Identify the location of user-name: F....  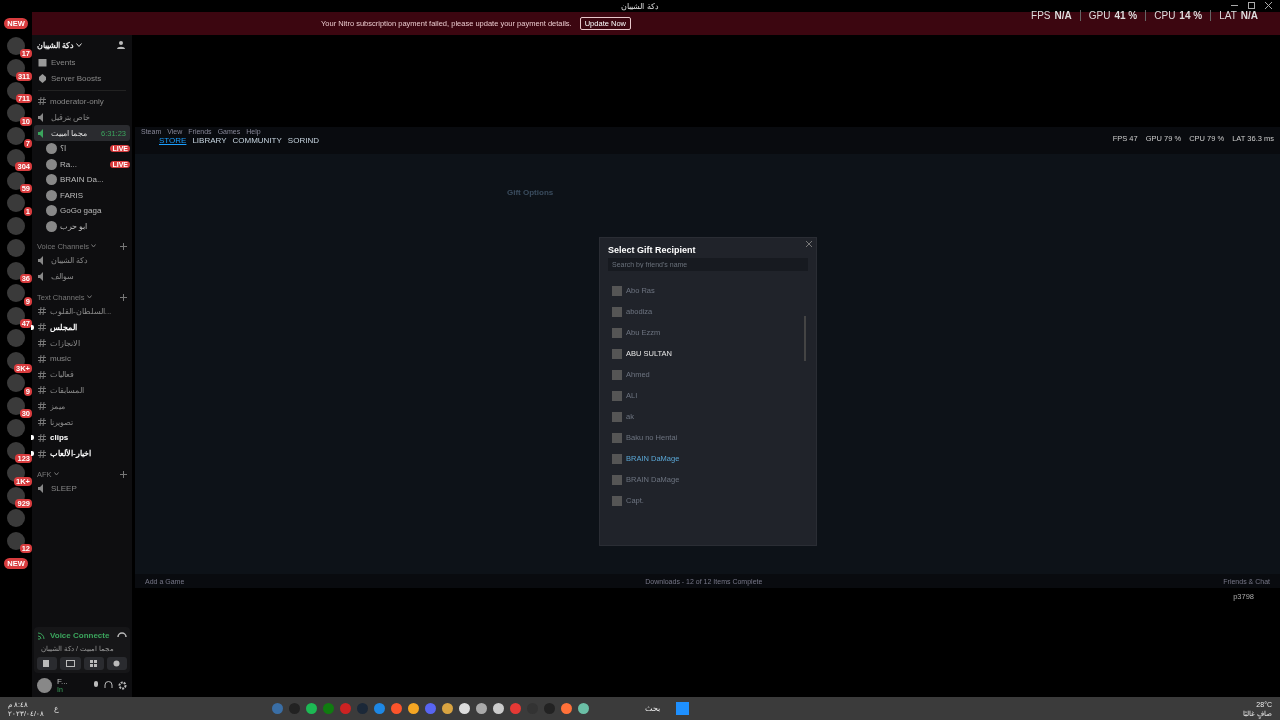
(63, 681).